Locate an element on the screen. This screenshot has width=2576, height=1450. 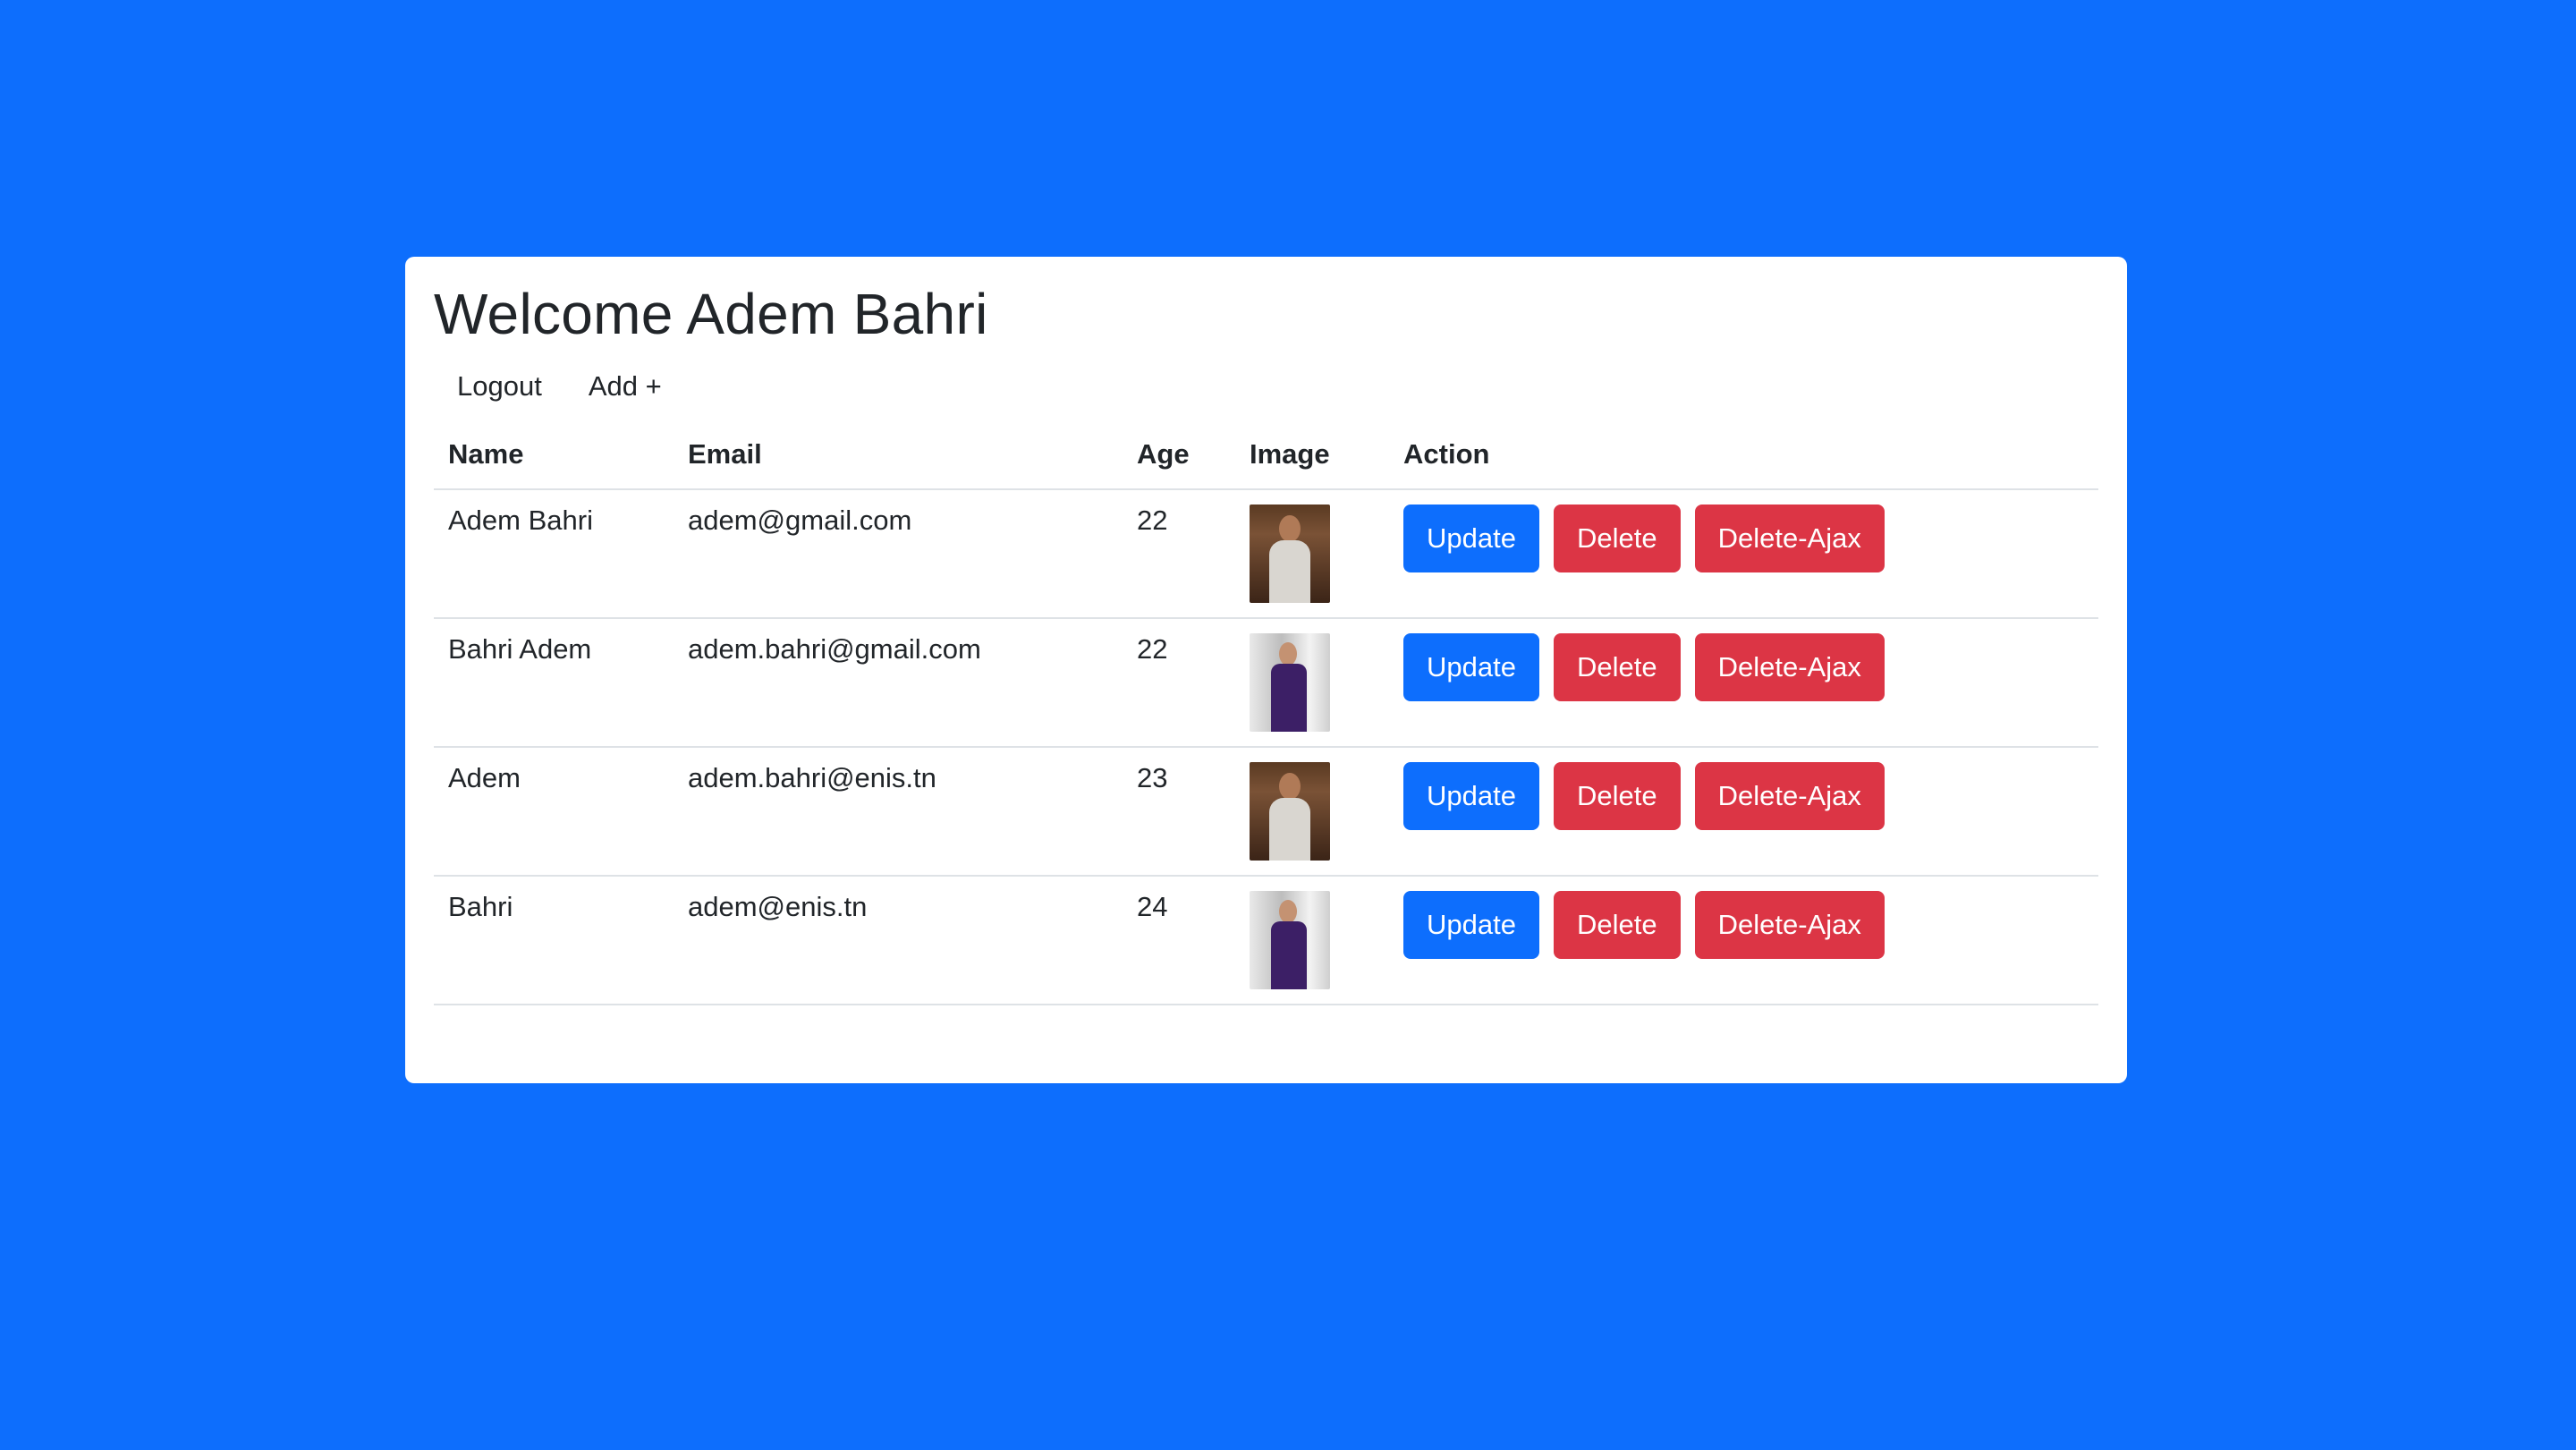
table-header: Name Email Age Image Action is located at coordinates (1266, 456).